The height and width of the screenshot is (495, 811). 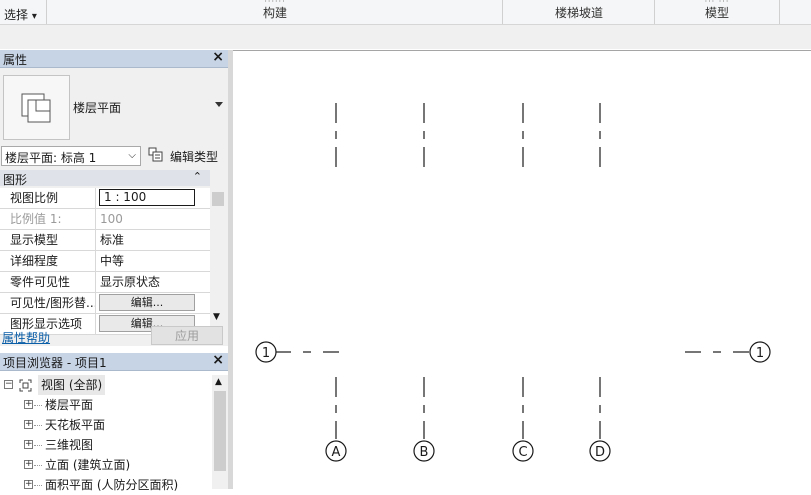 I want to click on property-key: 零件可见性, so click(x=48, y=282).